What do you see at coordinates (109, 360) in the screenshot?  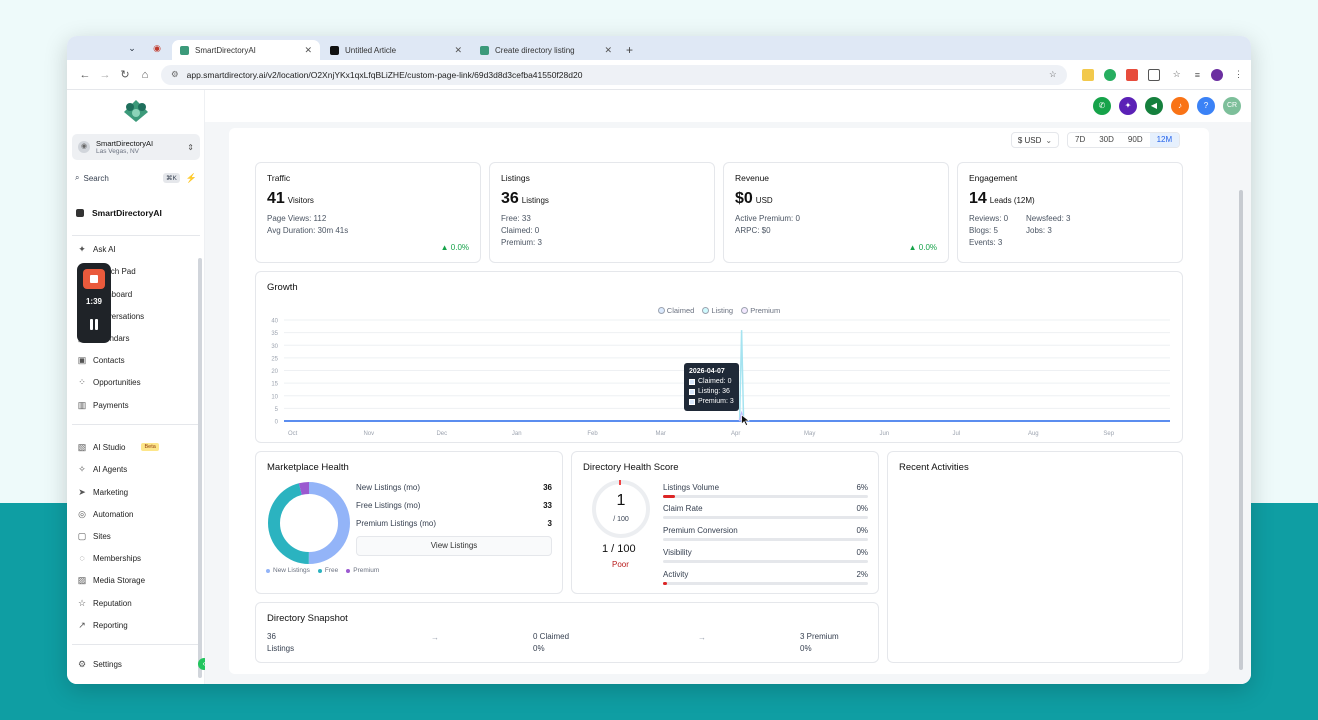 I see `sidebar-item-label: Contacts` at bounding box center [109, 360].